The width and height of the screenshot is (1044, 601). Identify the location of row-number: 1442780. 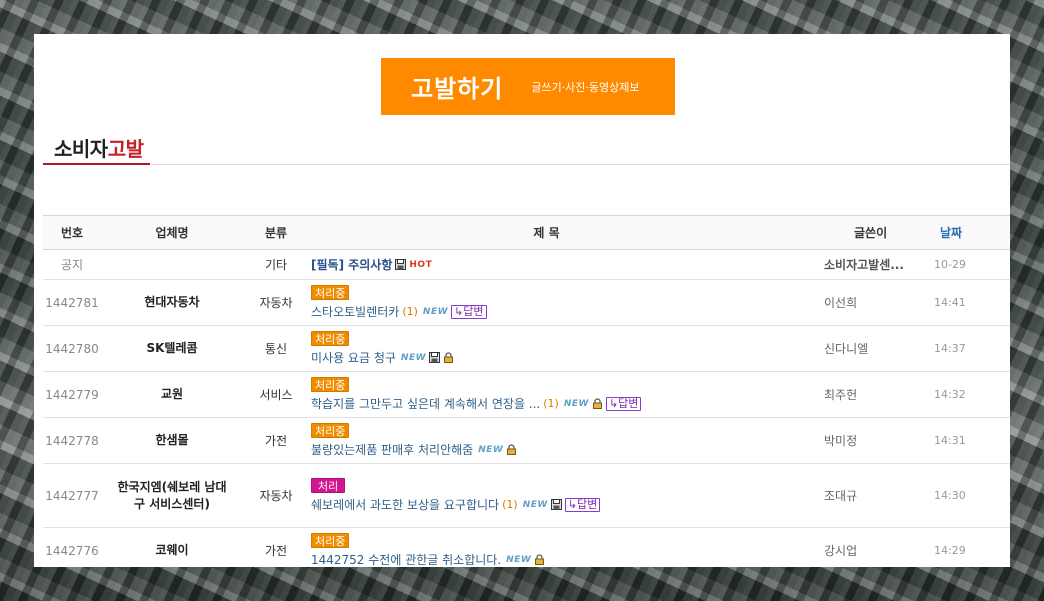
(72, 348).